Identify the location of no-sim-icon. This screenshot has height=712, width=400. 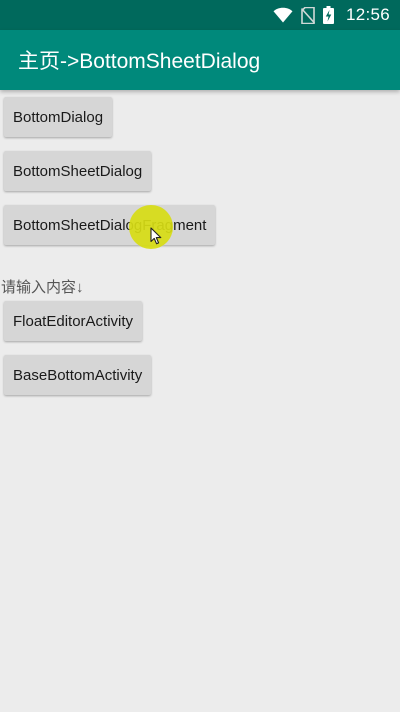
(307, 15).